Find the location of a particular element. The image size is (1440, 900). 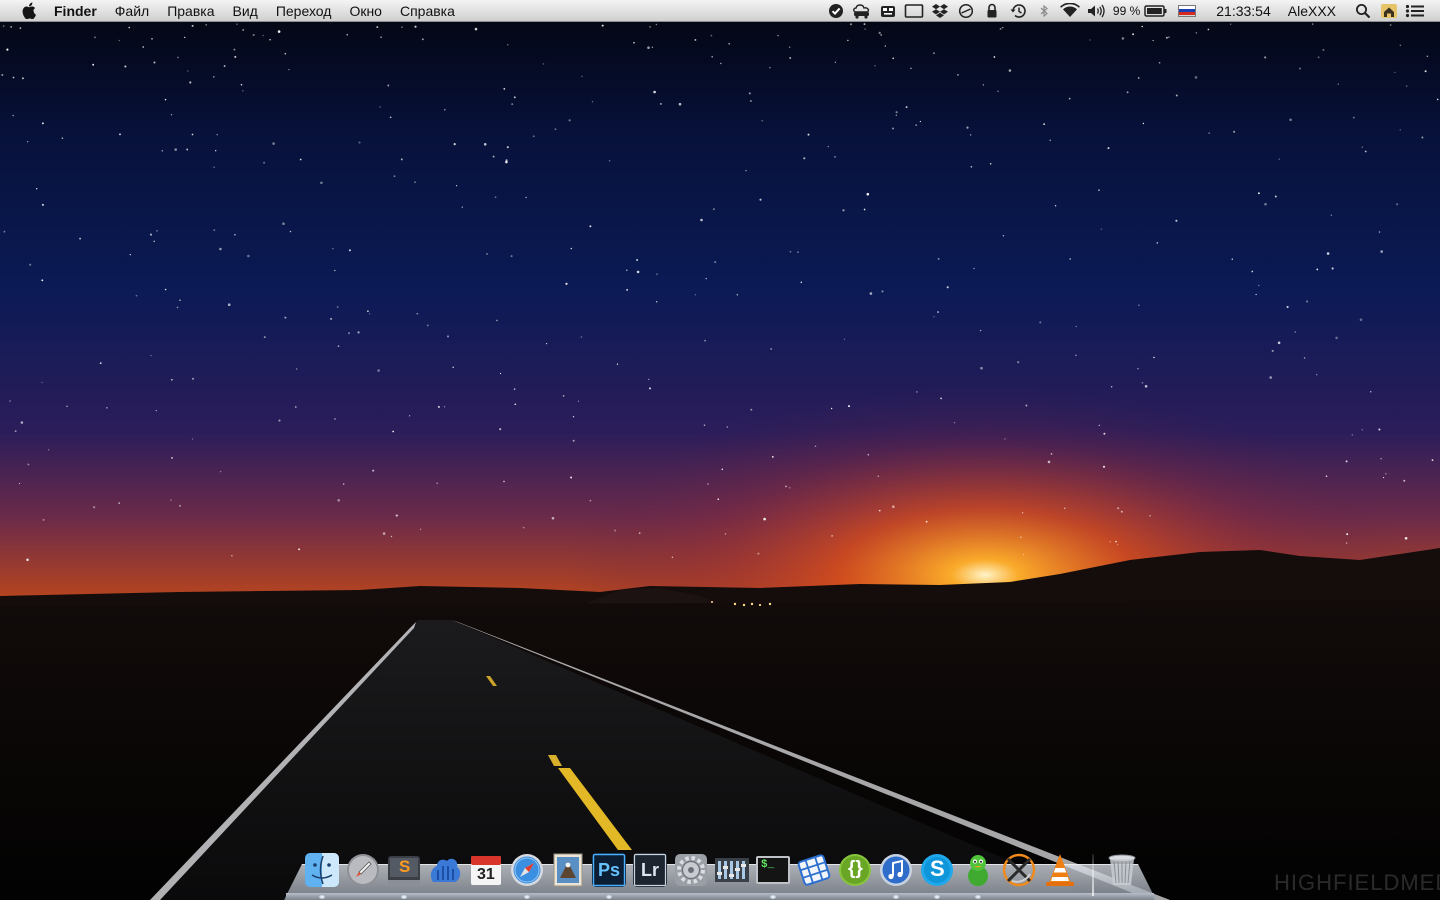

dock-vlc-icon is located at coordinates (1060, 870).